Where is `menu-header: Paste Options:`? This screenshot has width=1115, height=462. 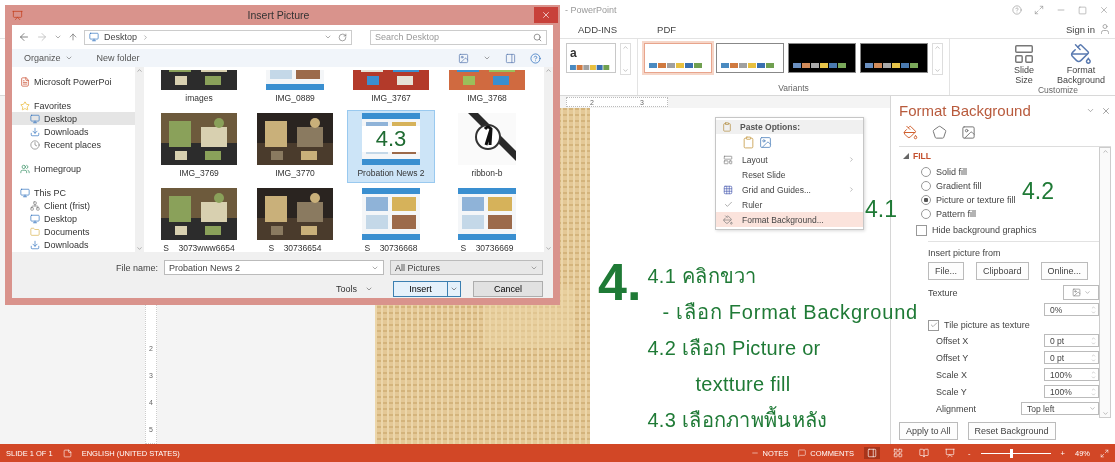
menu-header: Paste Options: is located at coordinates (770, 127).